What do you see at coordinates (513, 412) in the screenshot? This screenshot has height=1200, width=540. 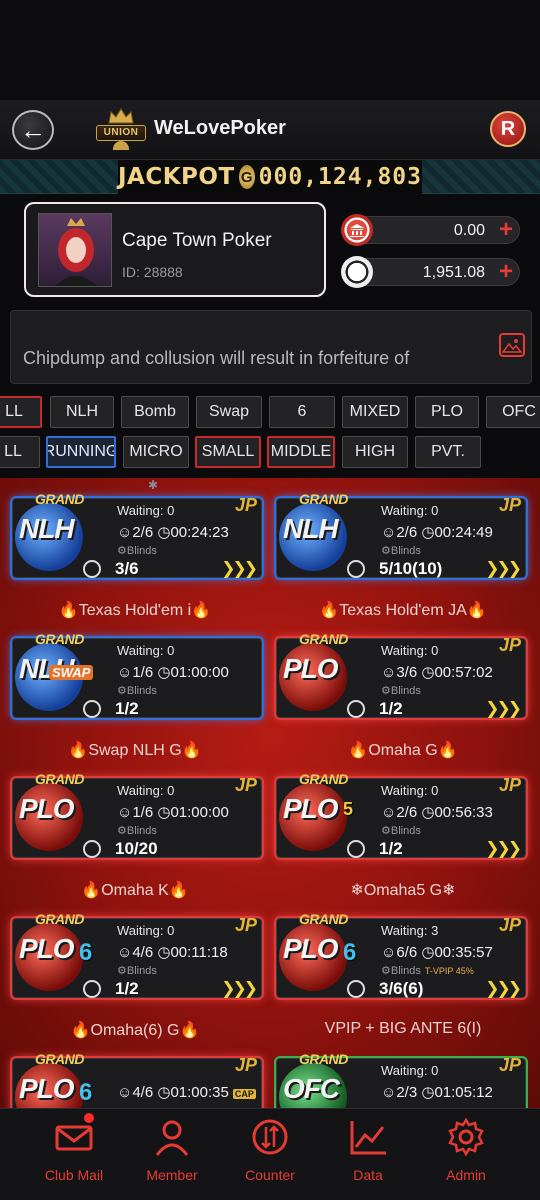 I see `filter-ofc: OFC` at bounding box center [513, 412].